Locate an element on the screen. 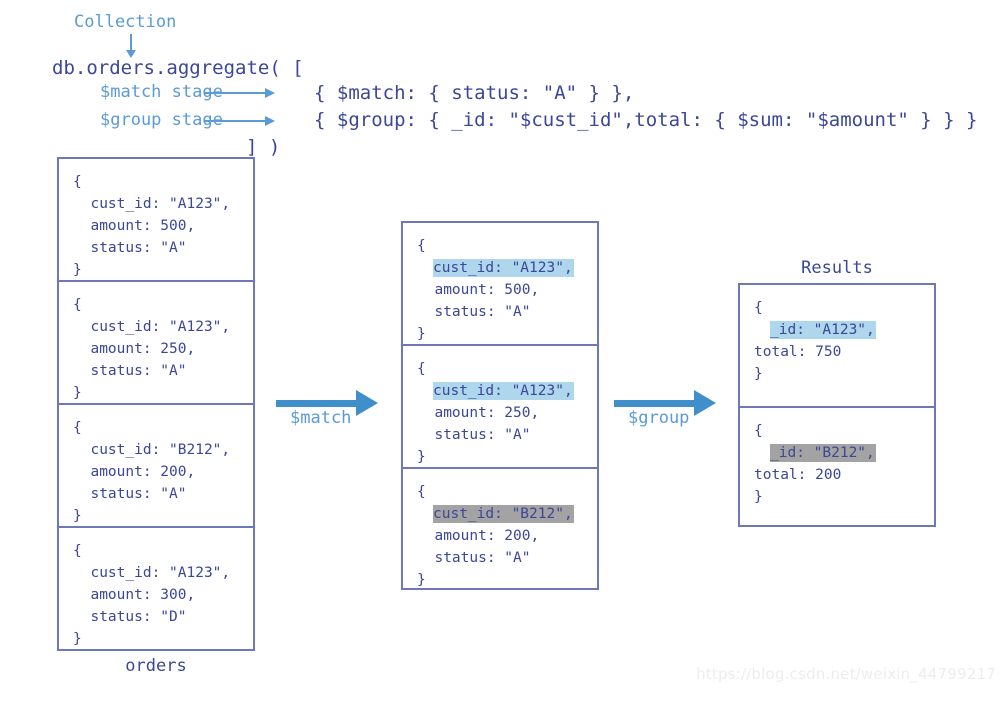 The width and height of the screenshot is (1004, 701). result-document-0: { _id: "A123", total: 750 } is located at coordinates (815, 341).